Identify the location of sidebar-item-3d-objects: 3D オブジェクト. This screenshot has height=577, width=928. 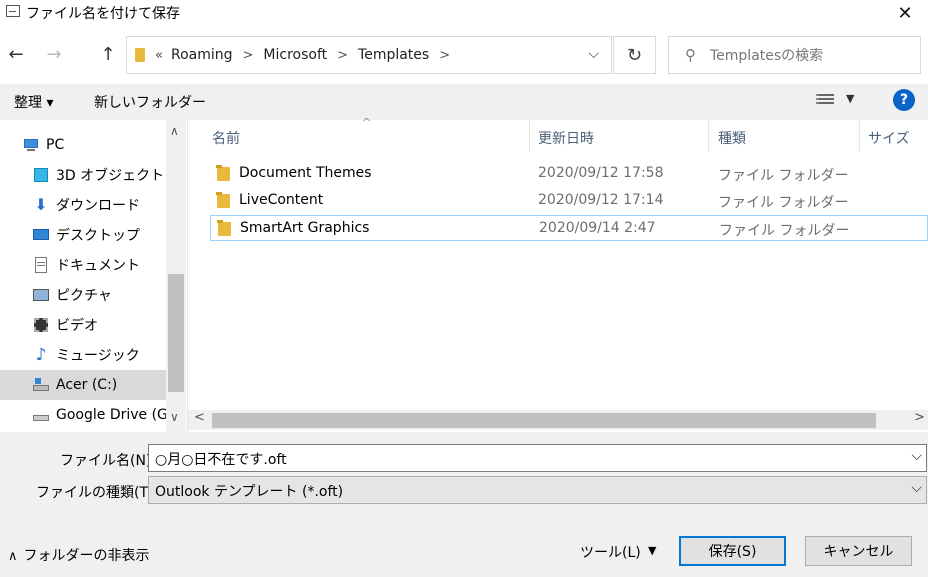
(83, 175).